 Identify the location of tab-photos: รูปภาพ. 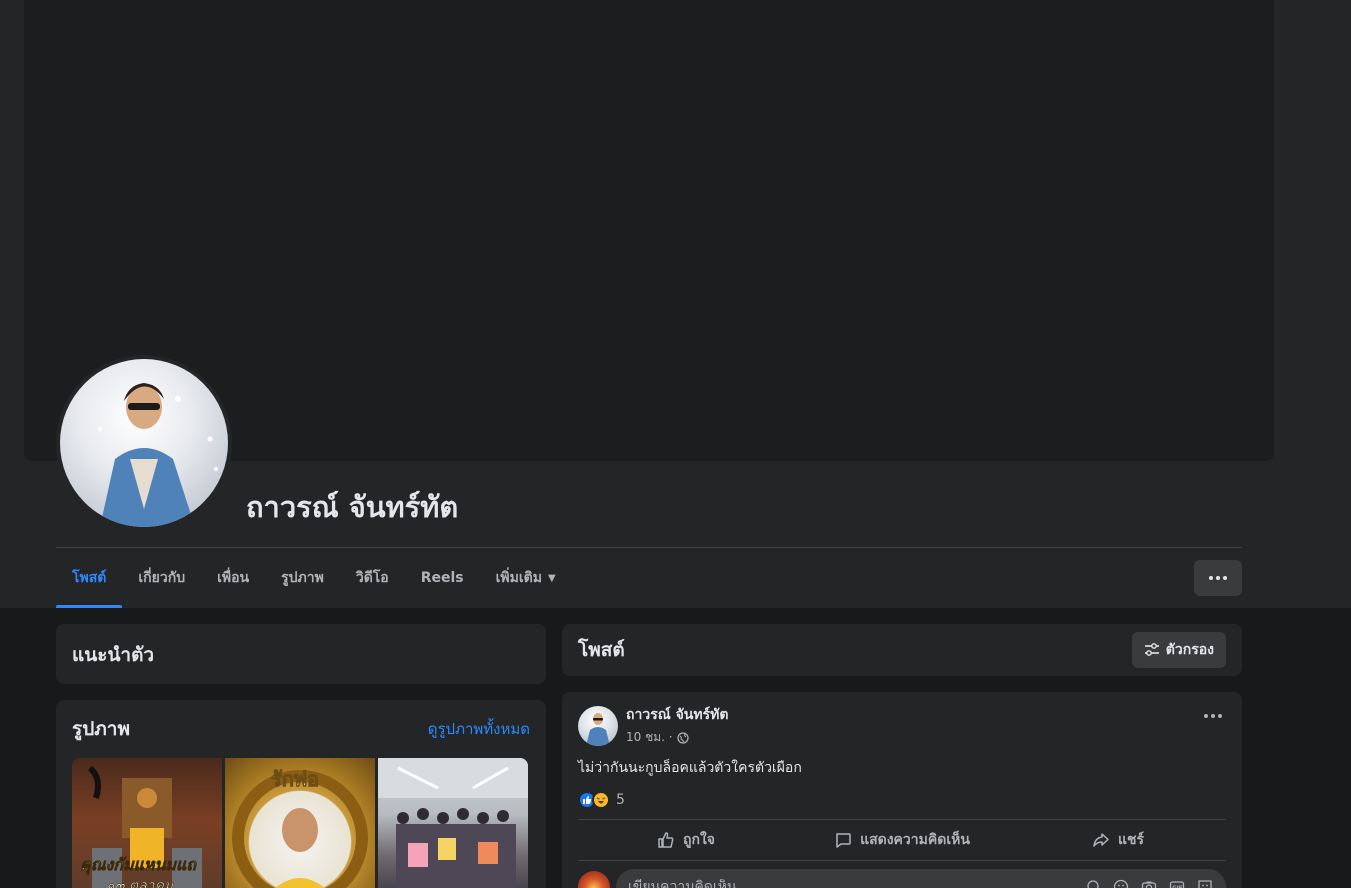
(302, 578).